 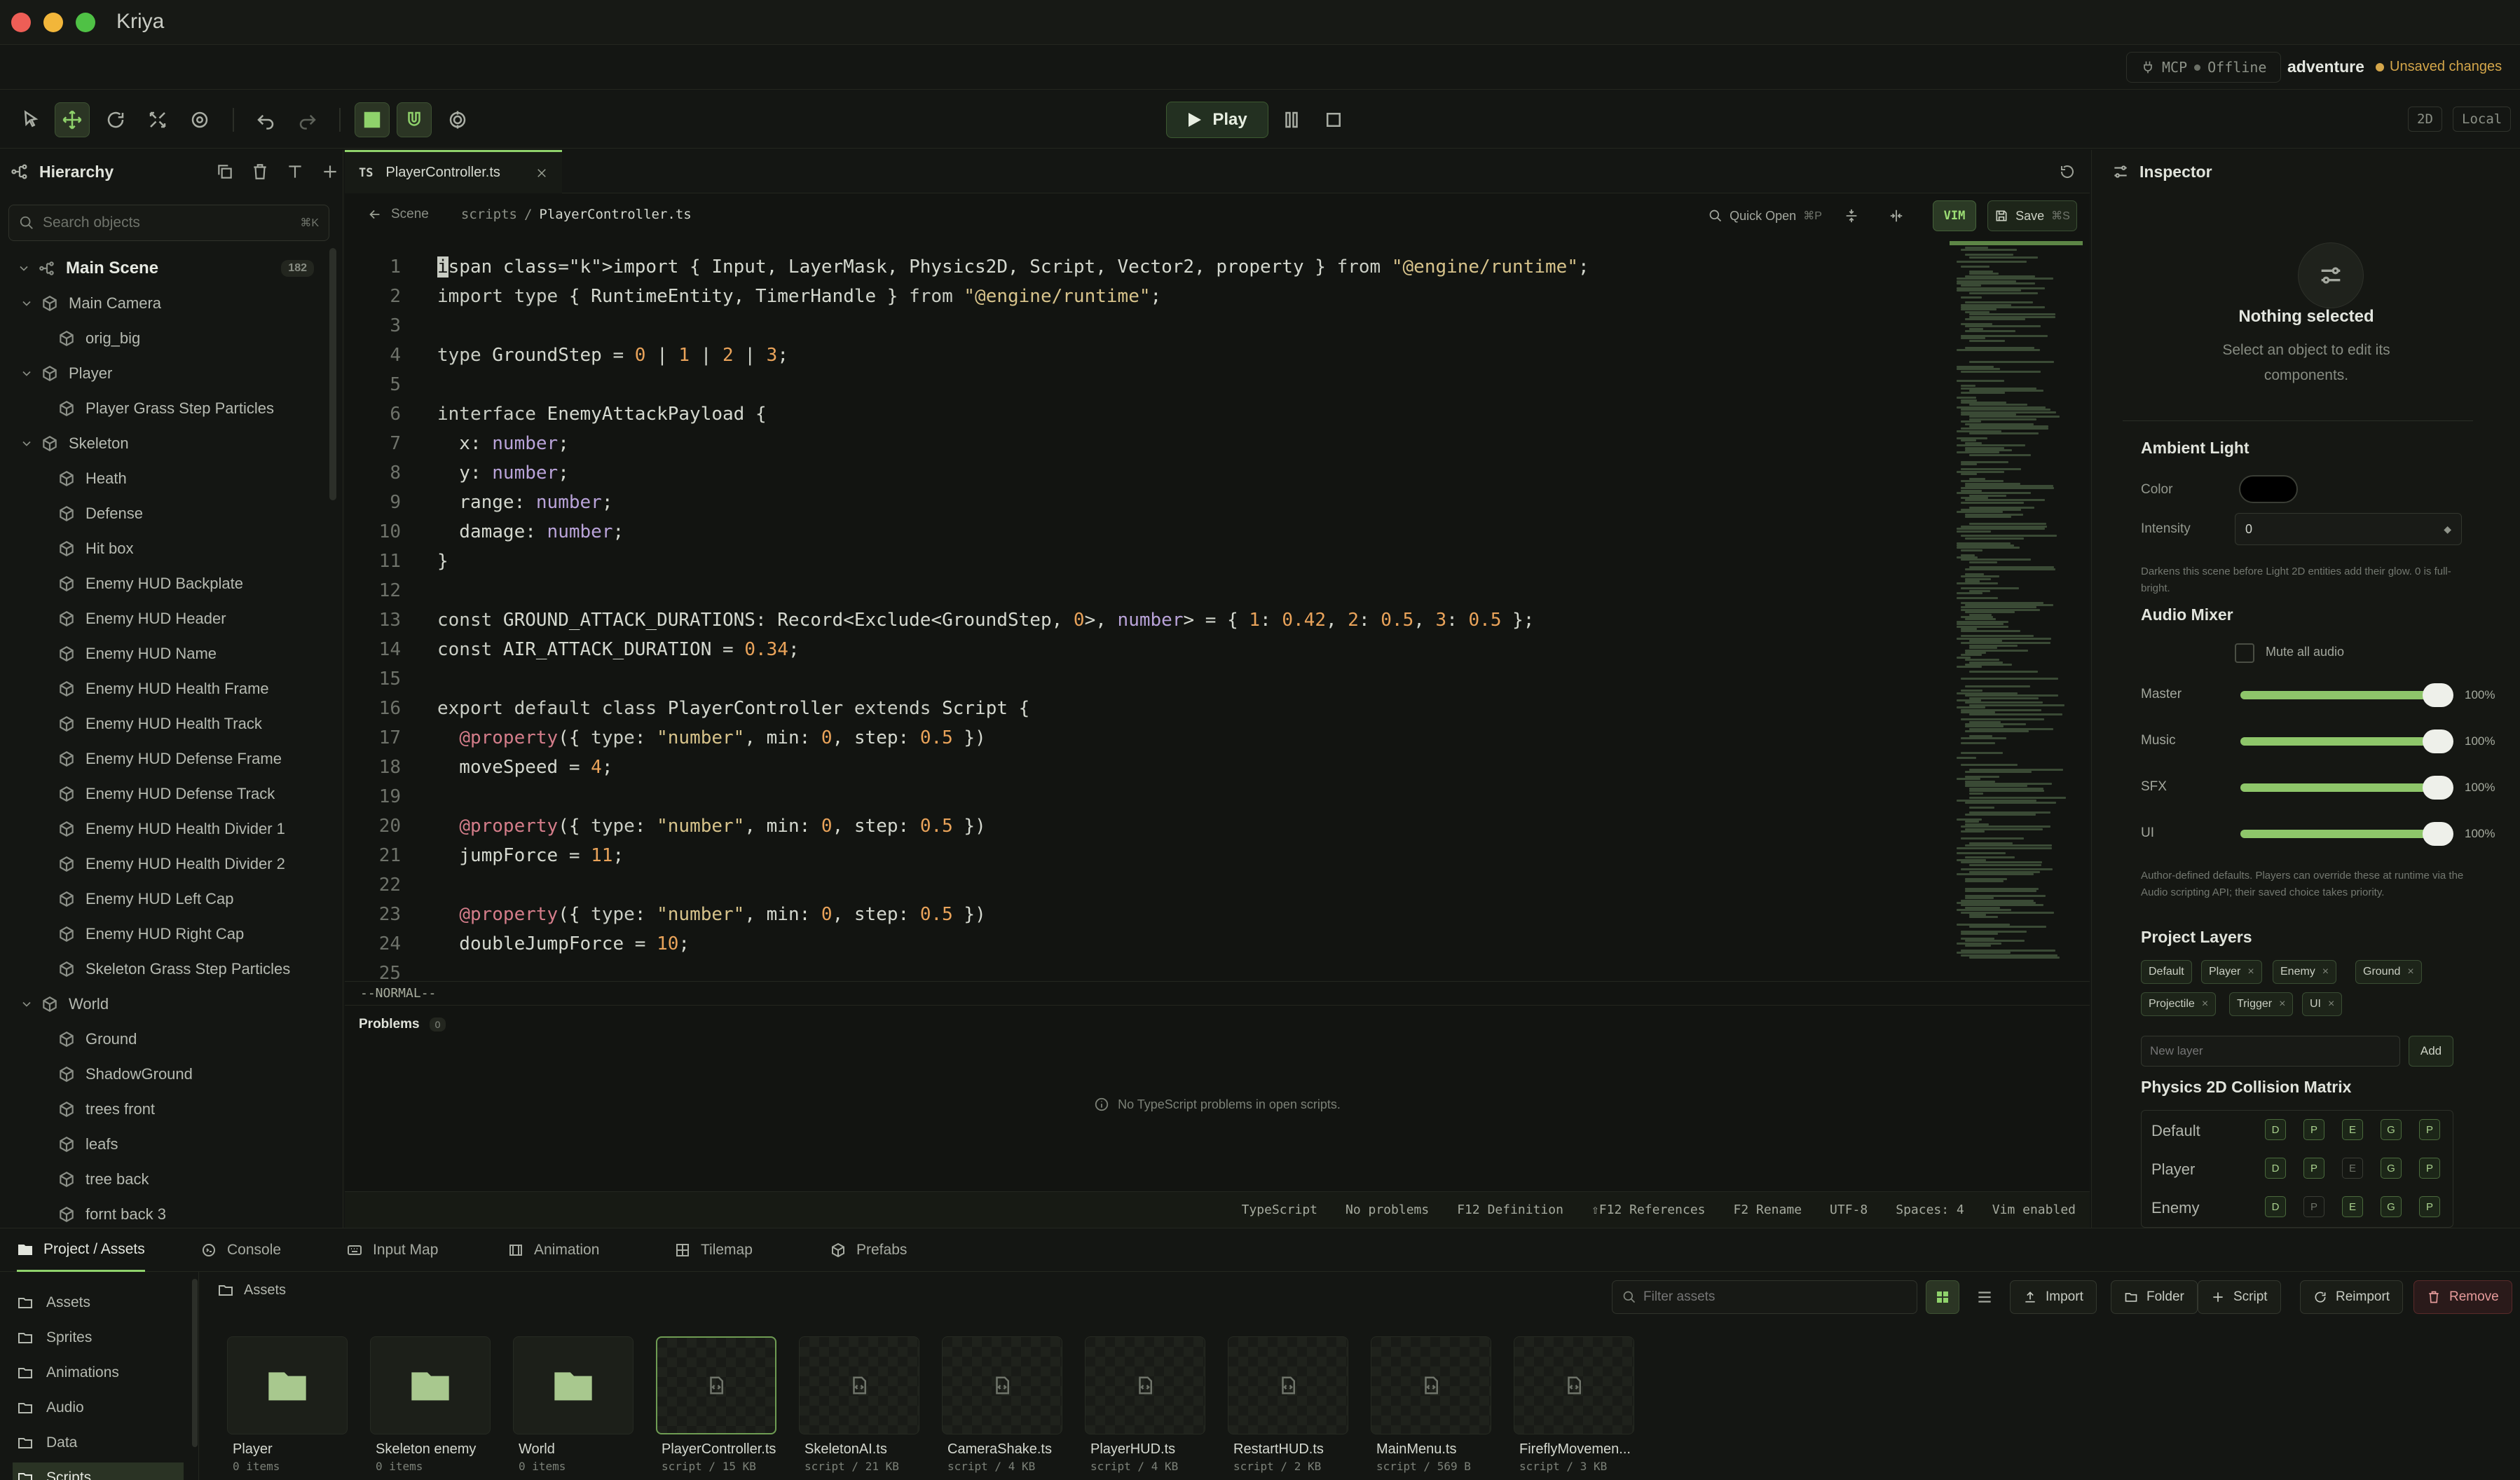 I want to click on tree-item: Enemy HUD Health Divider 1, so click(x=164, y=829).